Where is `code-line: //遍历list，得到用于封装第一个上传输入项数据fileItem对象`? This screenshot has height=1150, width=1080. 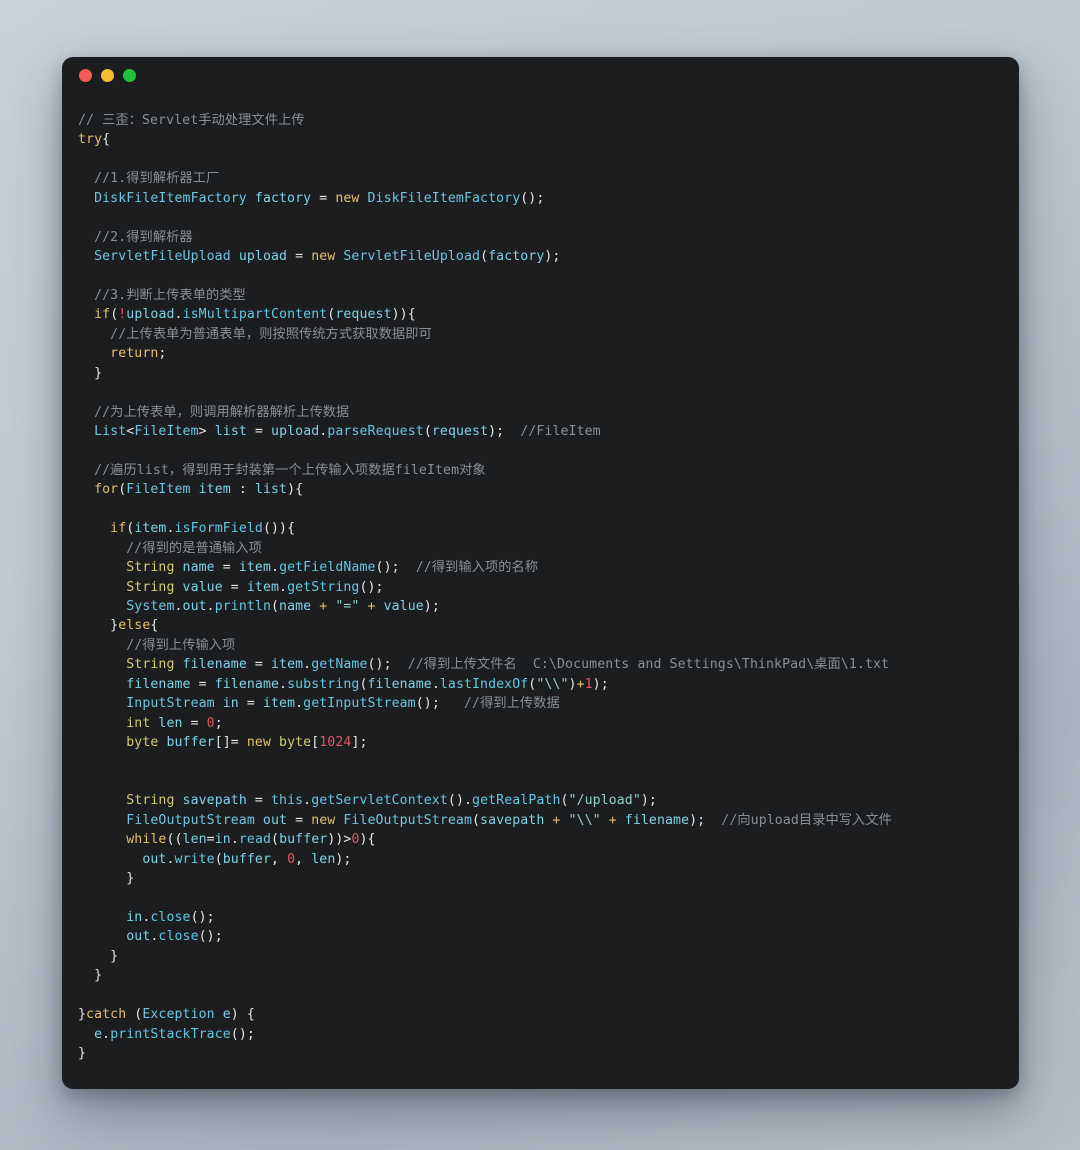 code-line: //遍历list，得到用于封装第一个上传输入项数据fileItem对象 is located at coordinates (536, 470).